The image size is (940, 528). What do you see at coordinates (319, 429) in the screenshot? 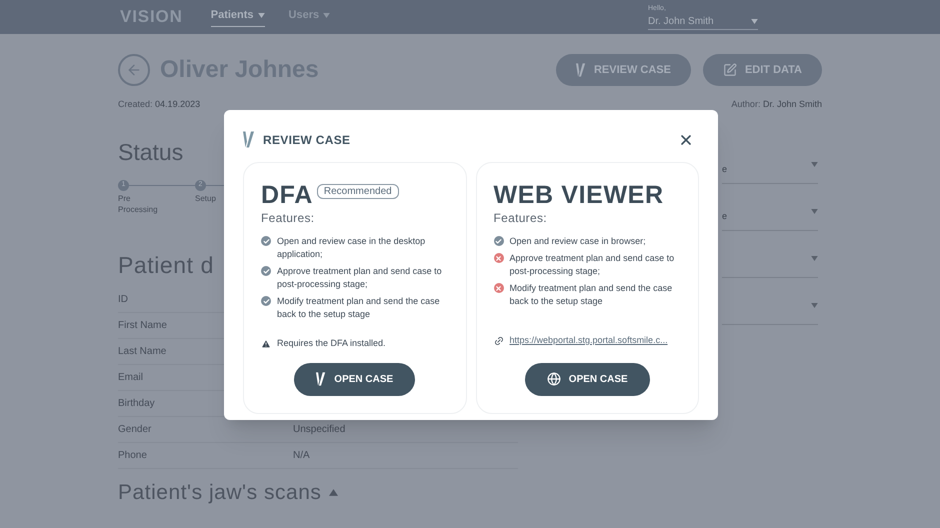
I see `field-value: Unspecified` at bounding box center [319, 429].